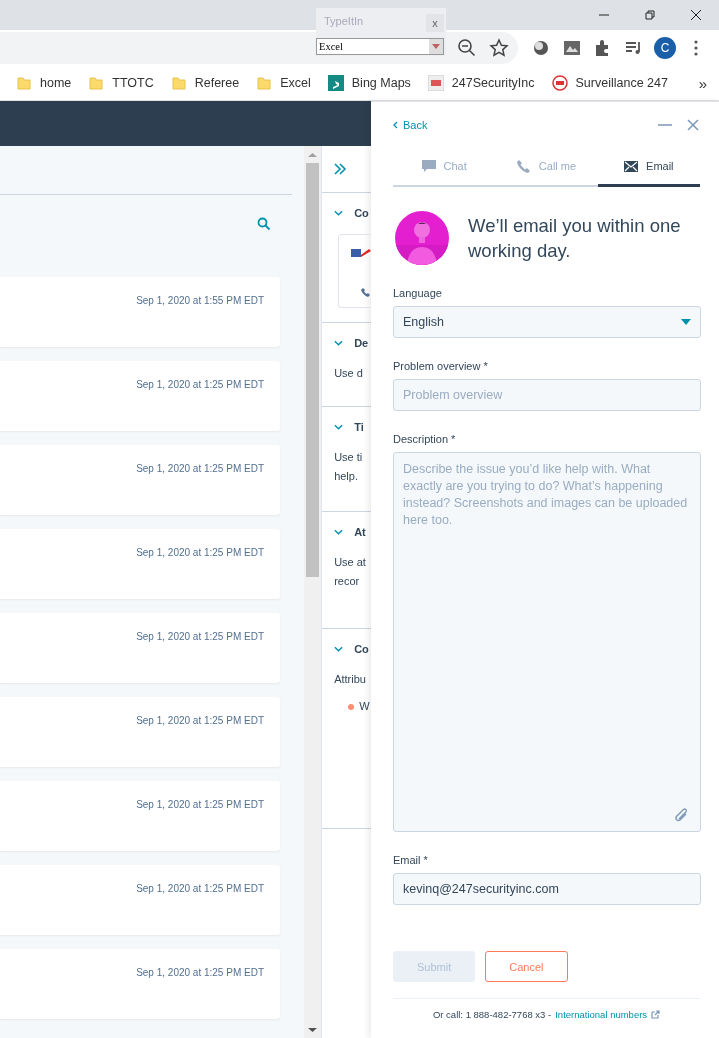  I want to click on up-arrow-icon, so click(313, 155).